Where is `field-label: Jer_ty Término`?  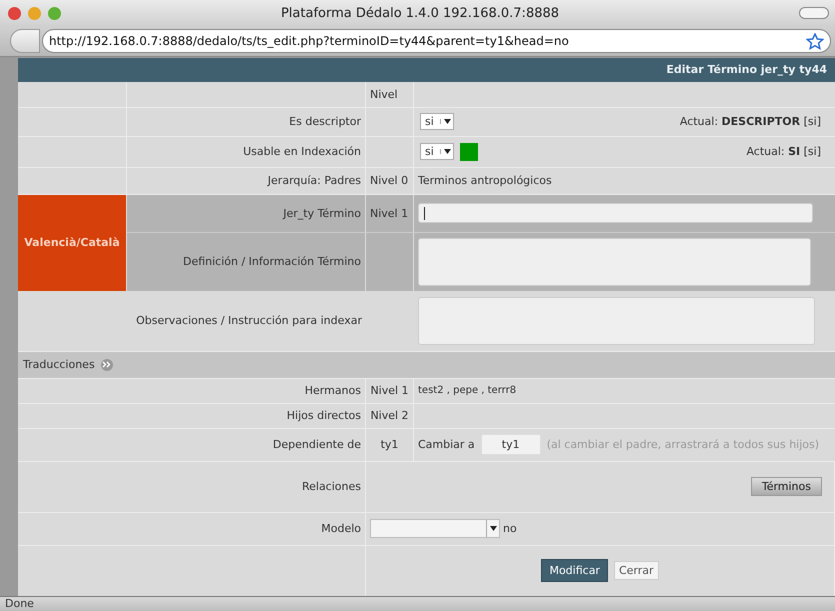
field-label: Jer_ty Término is located at coordinates (322, 213).